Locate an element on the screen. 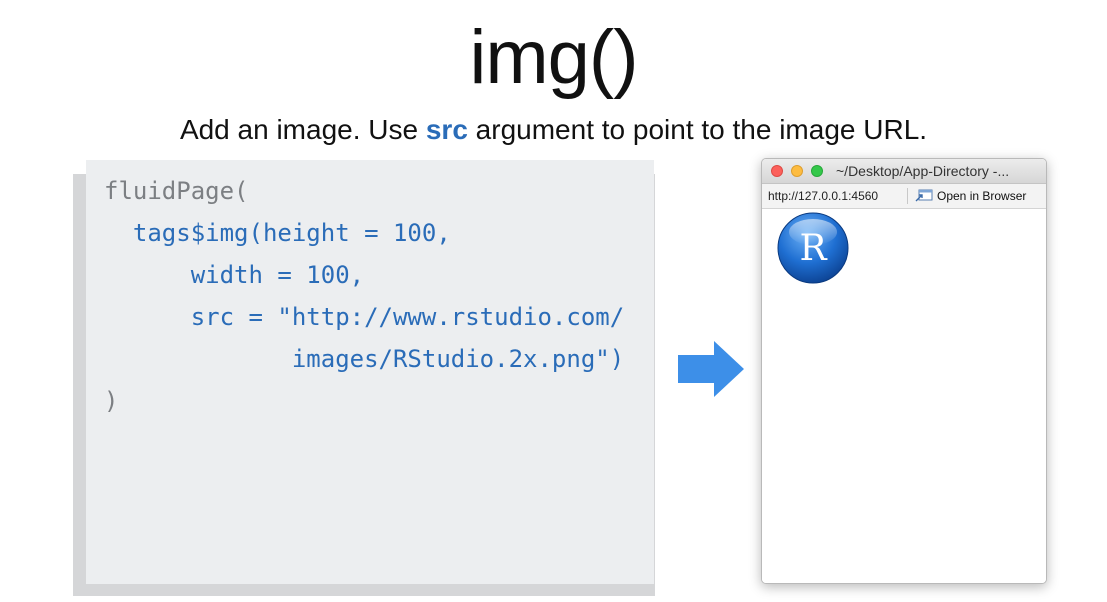  window-maximize-button is located at coordinates (817, 171).